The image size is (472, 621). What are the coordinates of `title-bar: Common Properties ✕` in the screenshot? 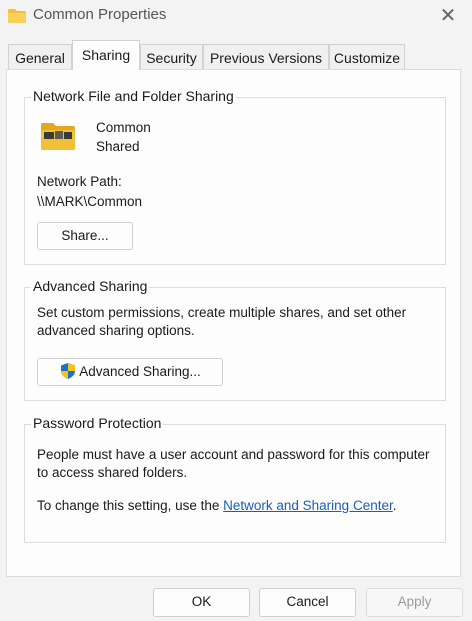 It's located at (236, 16).